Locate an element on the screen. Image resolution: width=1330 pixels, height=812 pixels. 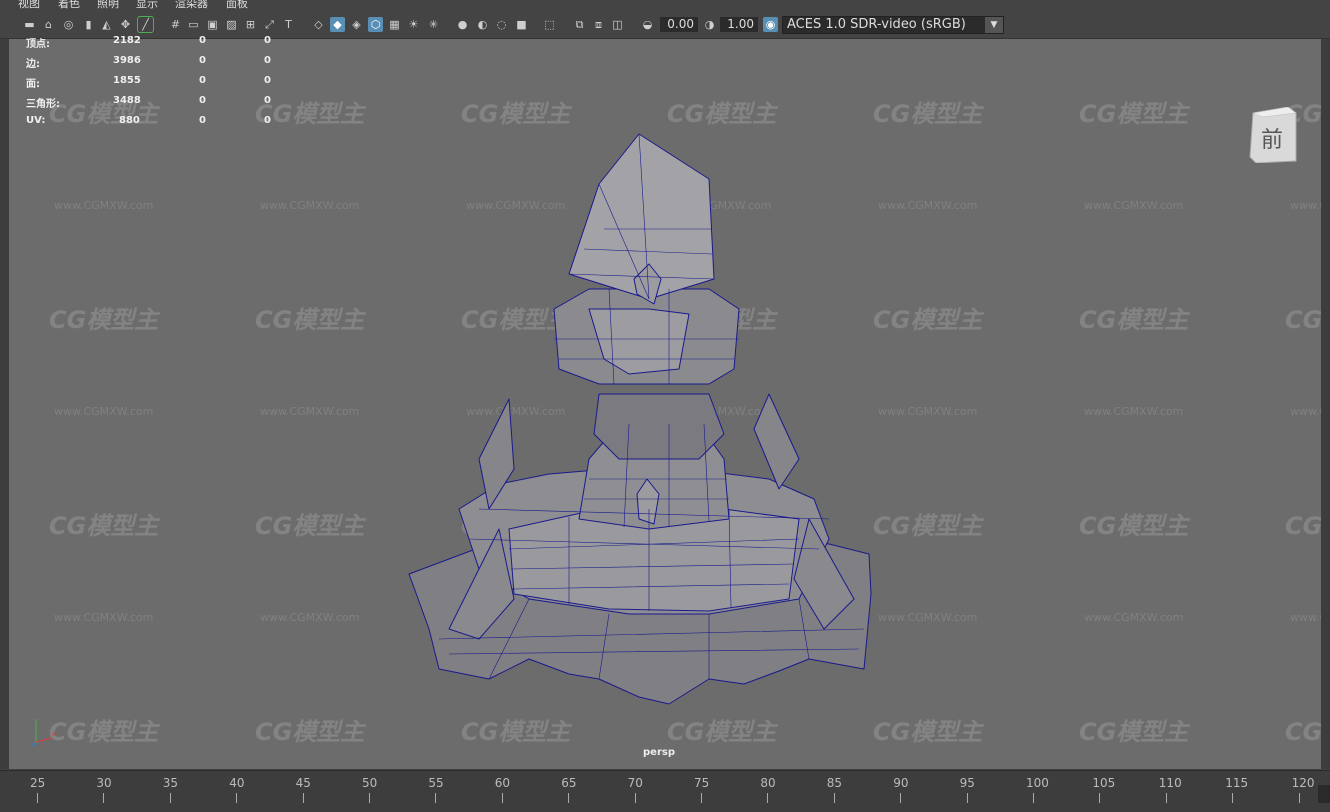
view-cube-face-label: 前 is located at coordinates (1272, 140).